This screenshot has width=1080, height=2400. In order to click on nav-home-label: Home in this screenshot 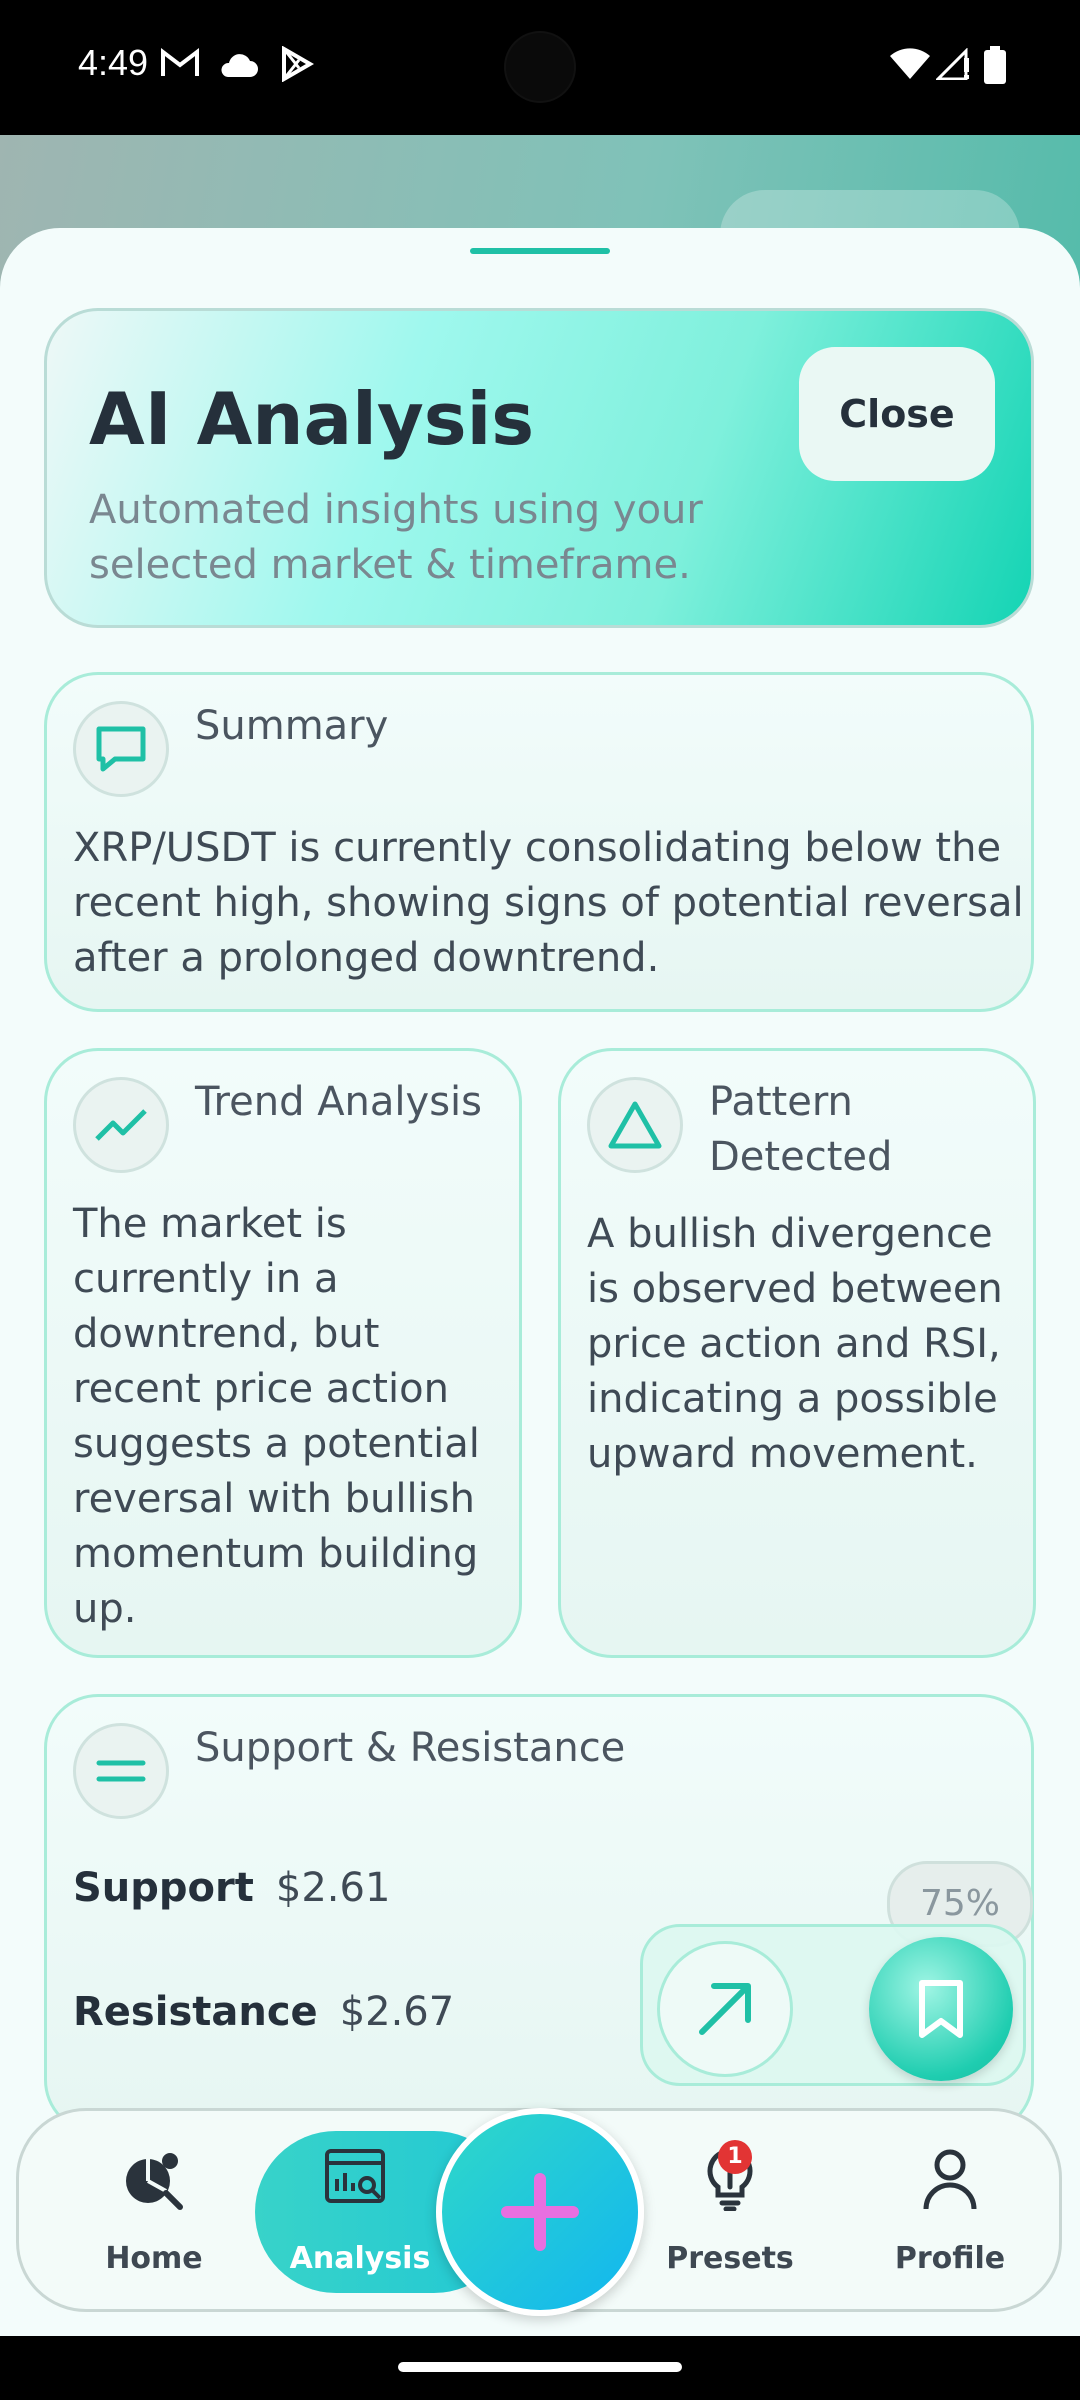, I will do `click(154, 2258)`.